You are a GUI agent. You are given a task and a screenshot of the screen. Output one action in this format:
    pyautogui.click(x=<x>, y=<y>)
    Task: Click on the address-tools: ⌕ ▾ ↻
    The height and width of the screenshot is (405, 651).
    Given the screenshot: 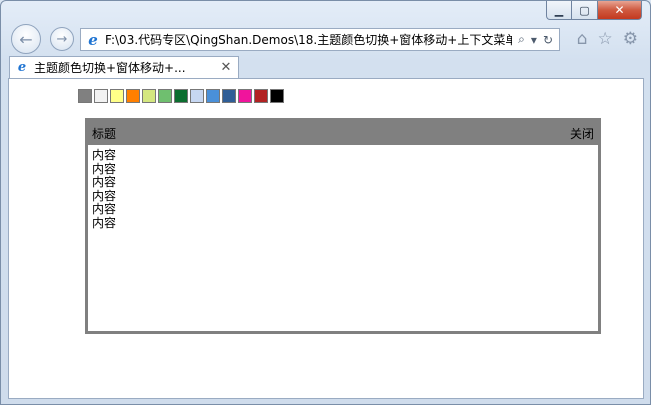 What is the action you would take?
    pyautogui.click(x=535, y=39)
    